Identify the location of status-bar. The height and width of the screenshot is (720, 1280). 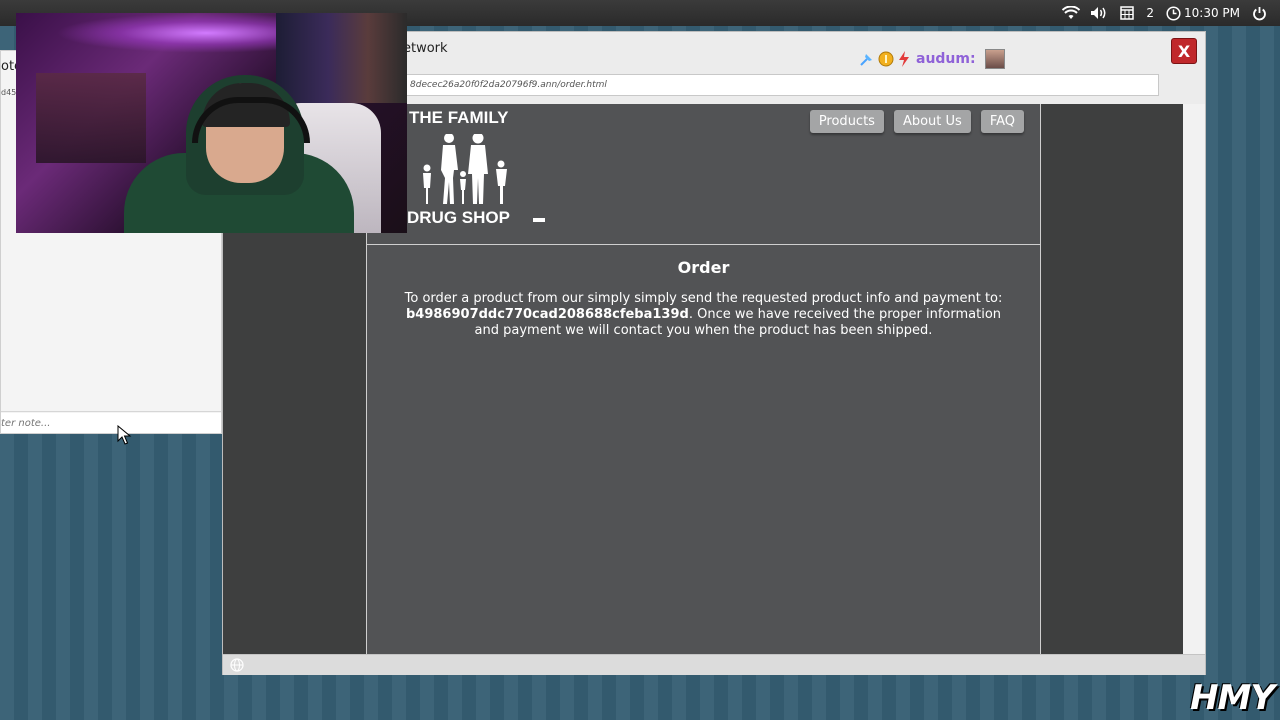
(714, 664).